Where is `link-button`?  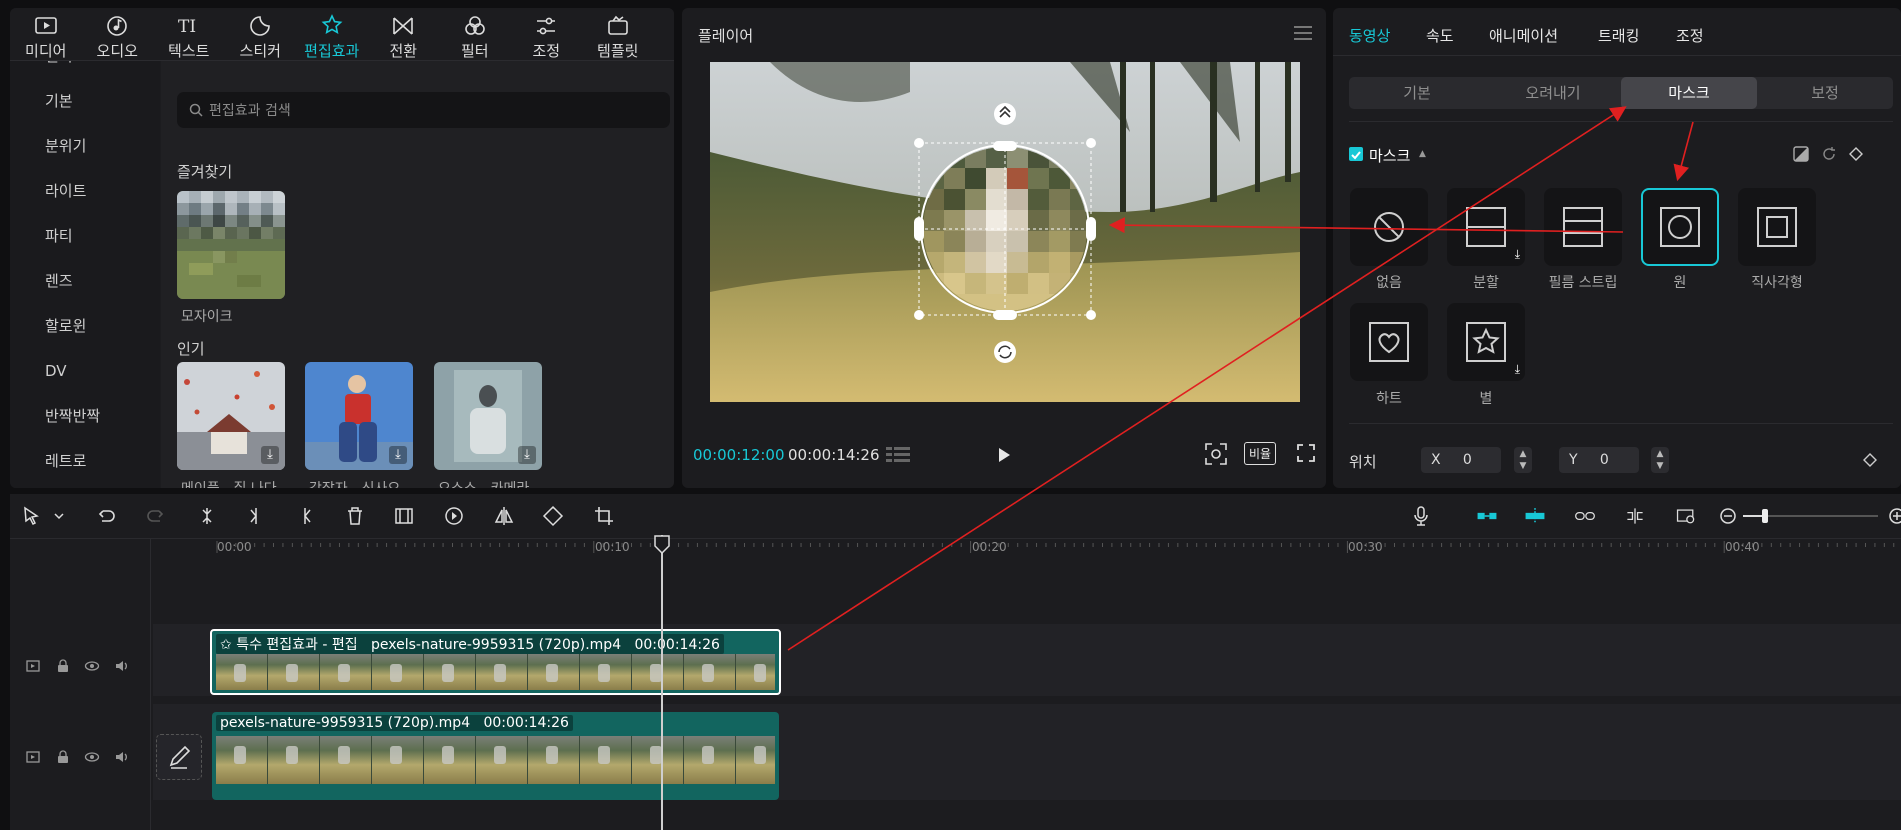
link-button is located at coordinates (1587, 516).